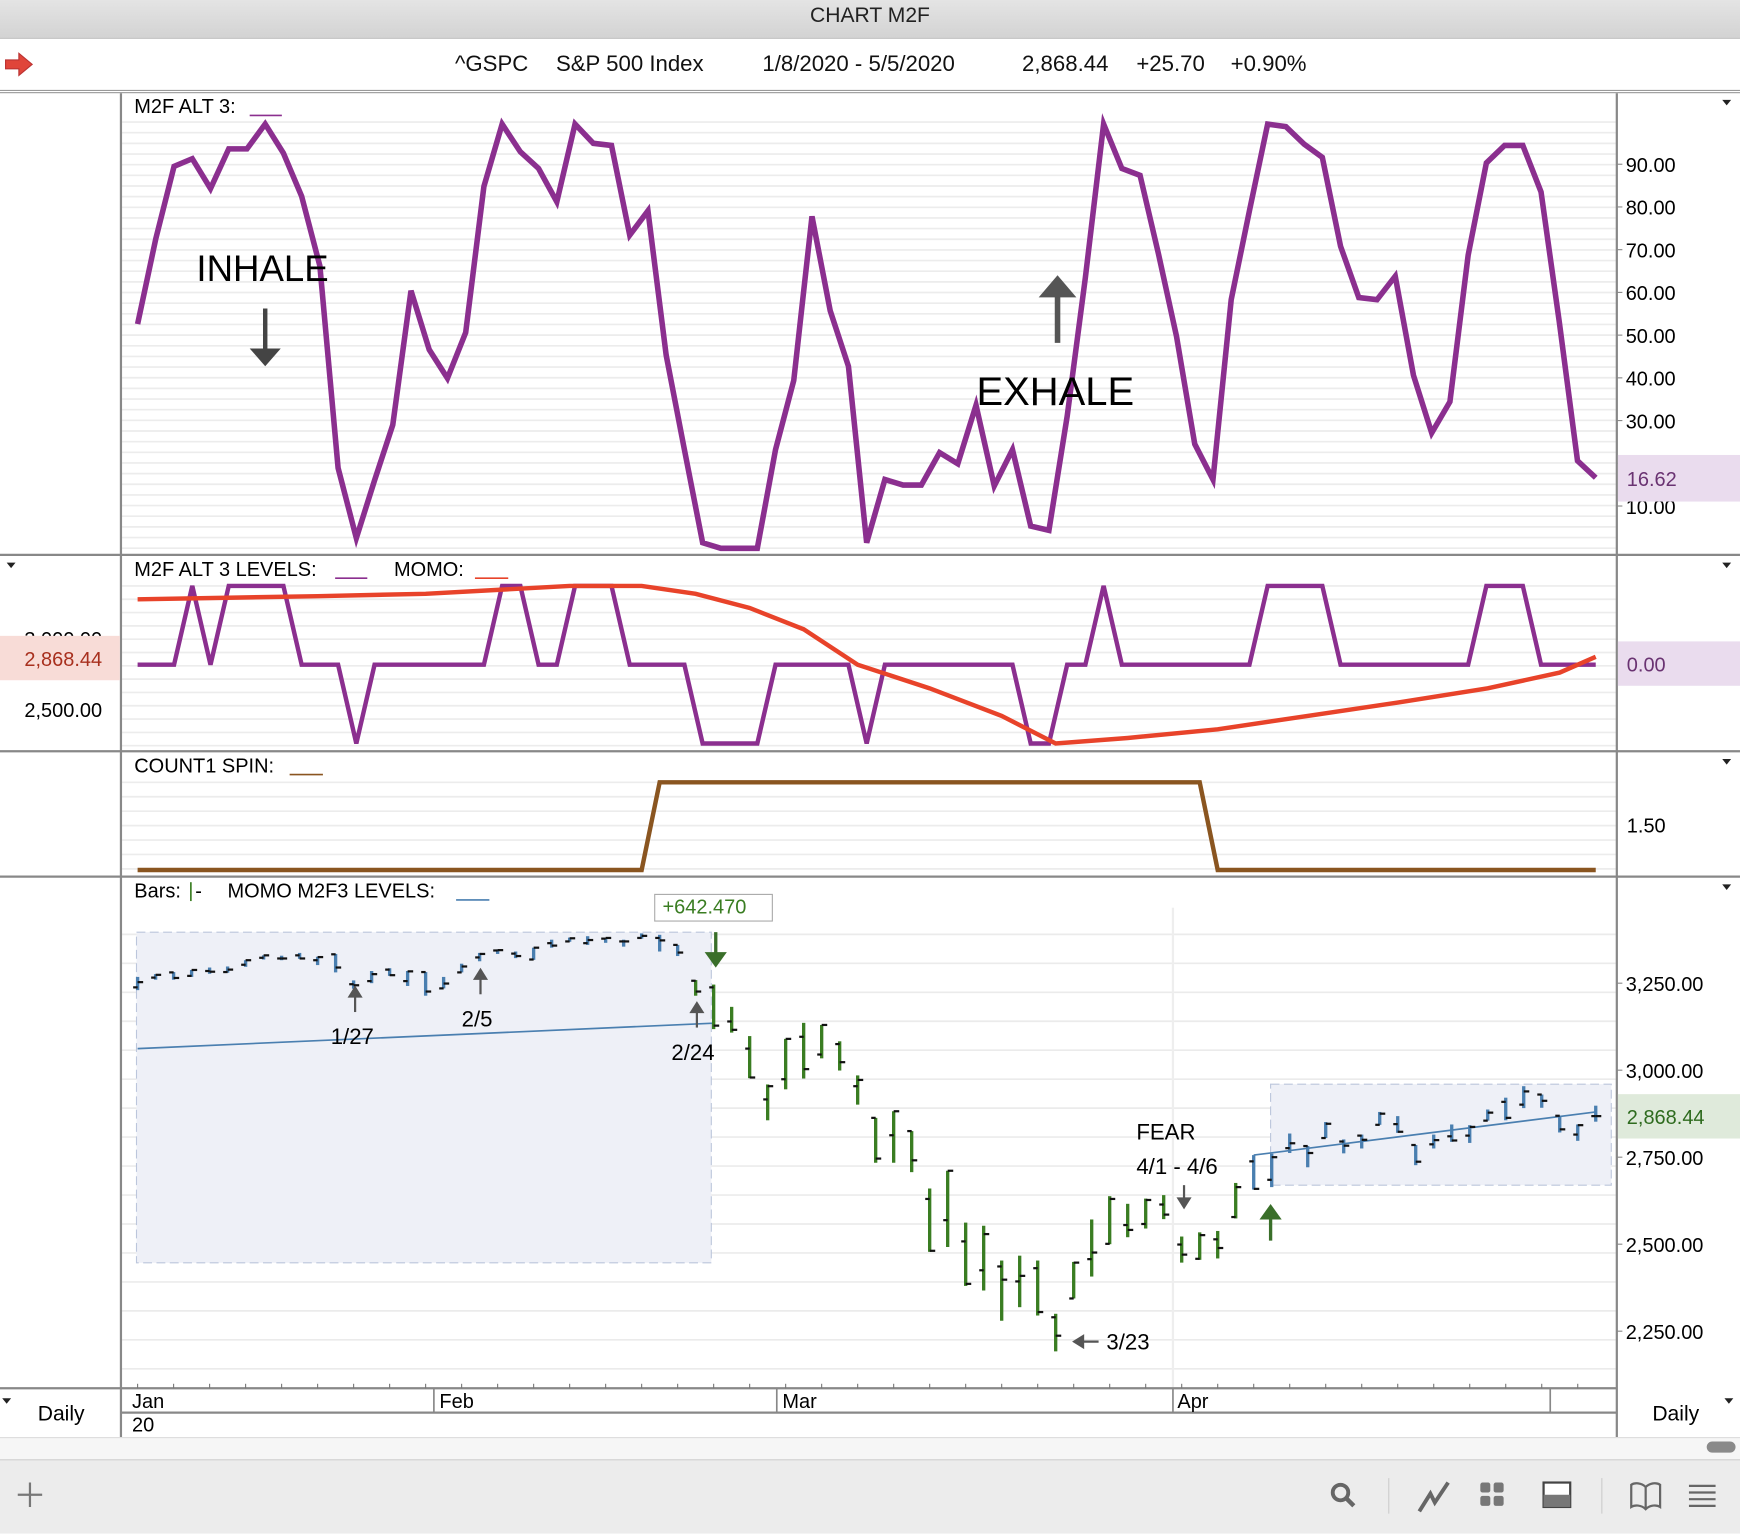  I want to click on red-arrow-icon, so click(19, 64).